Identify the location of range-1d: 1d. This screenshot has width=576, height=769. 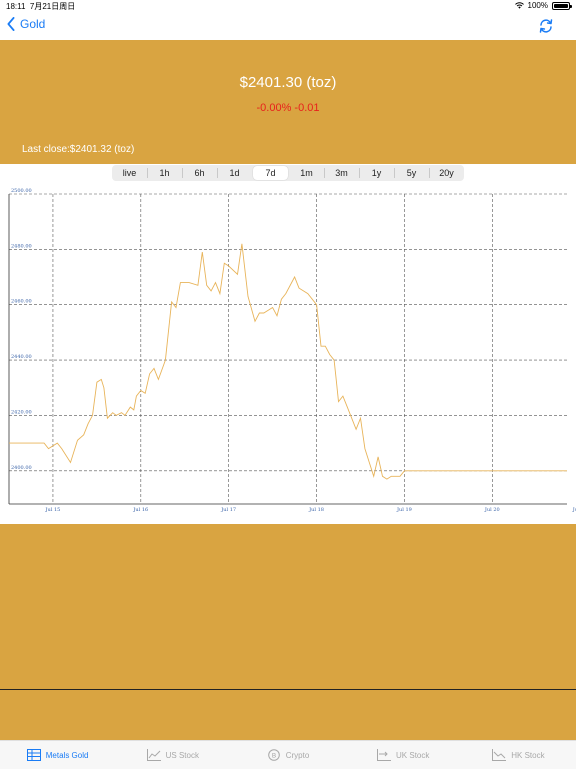
(234, 173).